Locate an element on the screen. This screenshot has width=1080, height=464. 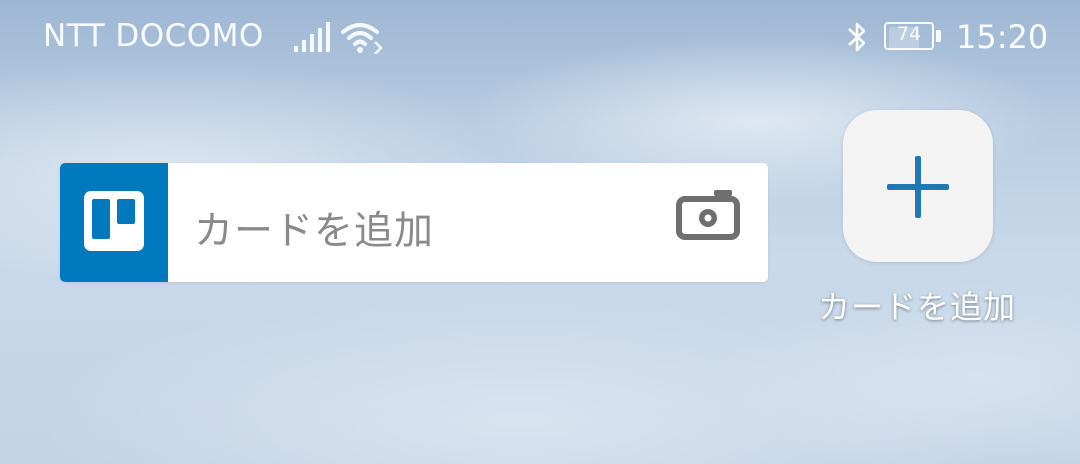
trello-logo-board is located at coordinates (114, 221).